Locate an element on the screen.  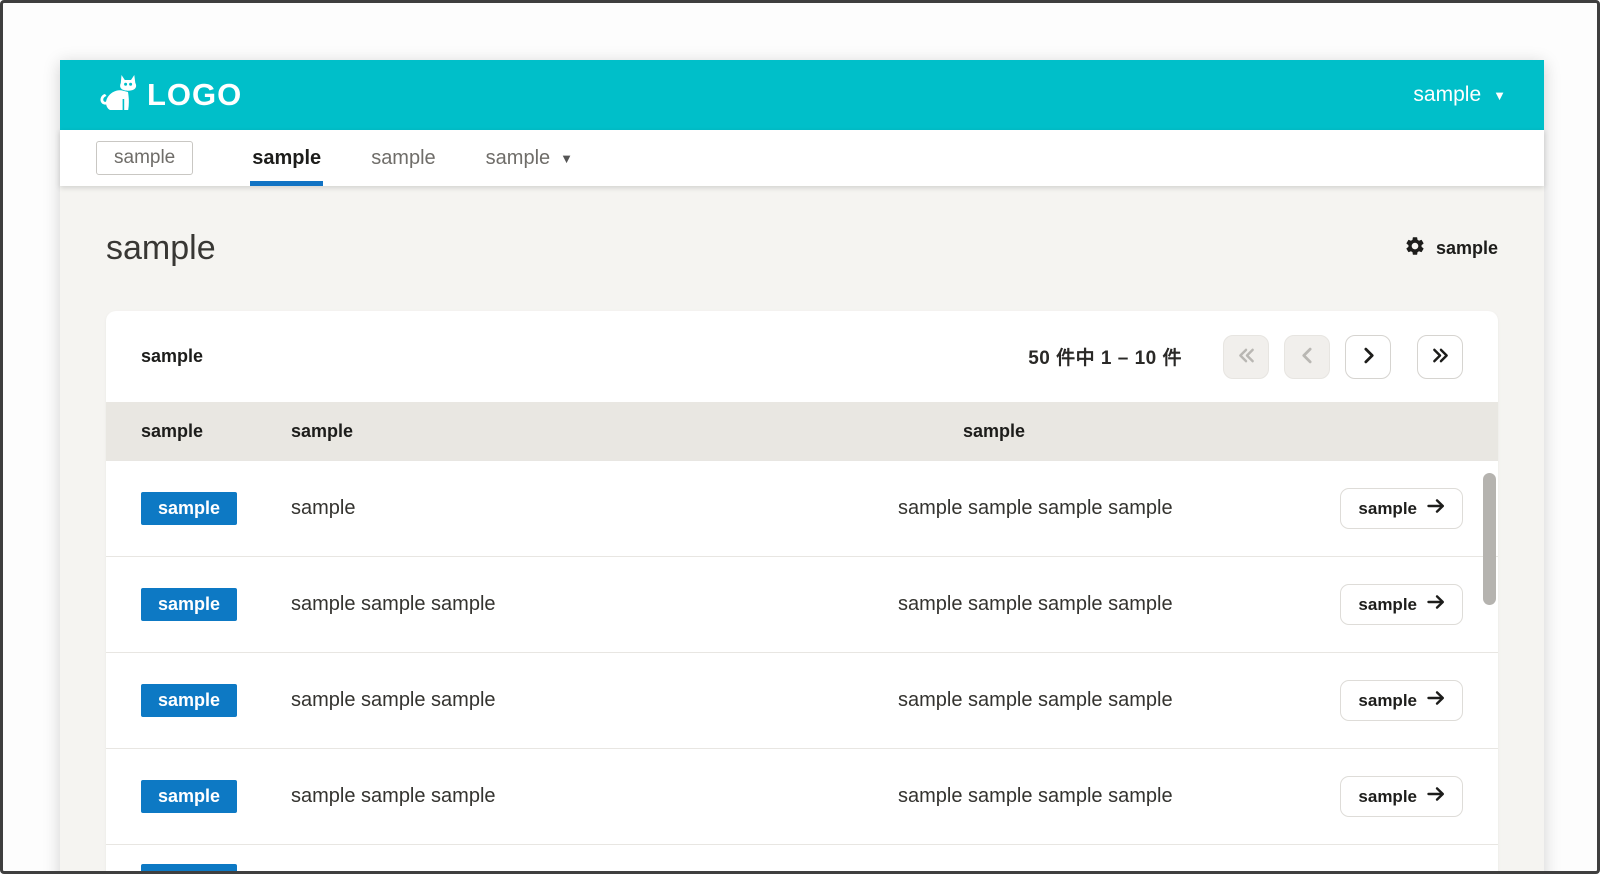
next-page-button is located at coordinates (1368, 356).